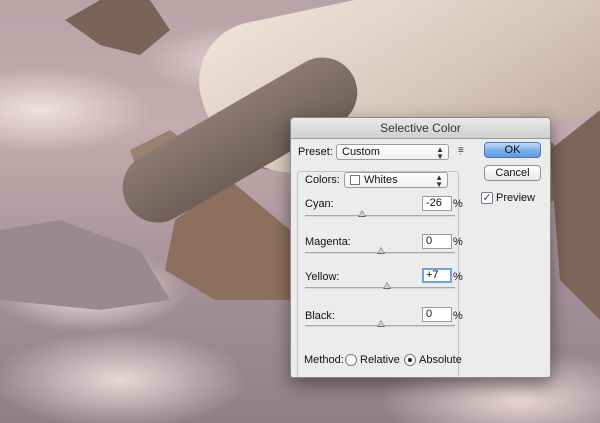 The width and height of the screenshot is (600, 423). Describe the element at coordinates (516, 198) in the screenshot. I see `preview-label: Preview` at that location.